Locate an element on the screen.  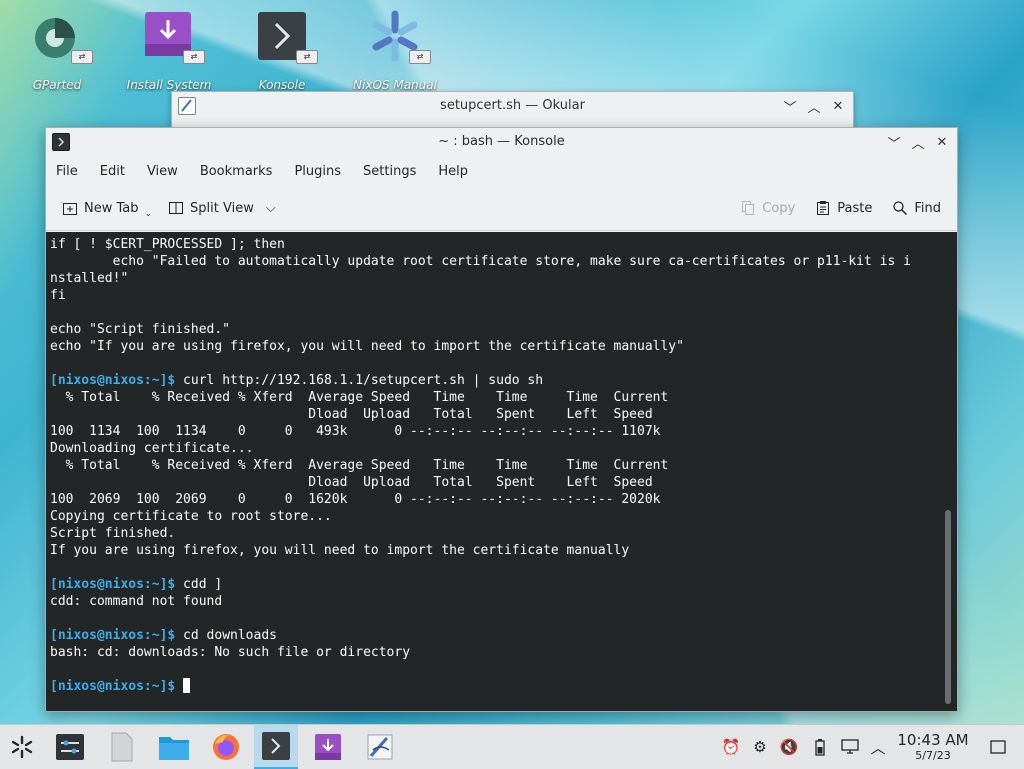
desktop-icon-gparted: ⇄ GParted is located at coordinates (57, 50).